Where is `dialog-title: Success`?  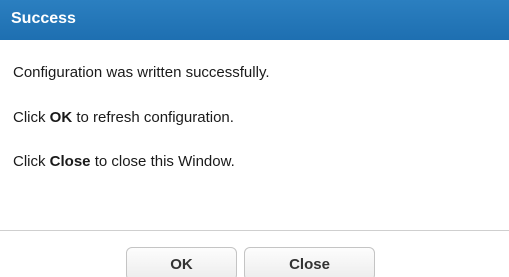
dialog-title: Success is located at coordinates (43, 18).